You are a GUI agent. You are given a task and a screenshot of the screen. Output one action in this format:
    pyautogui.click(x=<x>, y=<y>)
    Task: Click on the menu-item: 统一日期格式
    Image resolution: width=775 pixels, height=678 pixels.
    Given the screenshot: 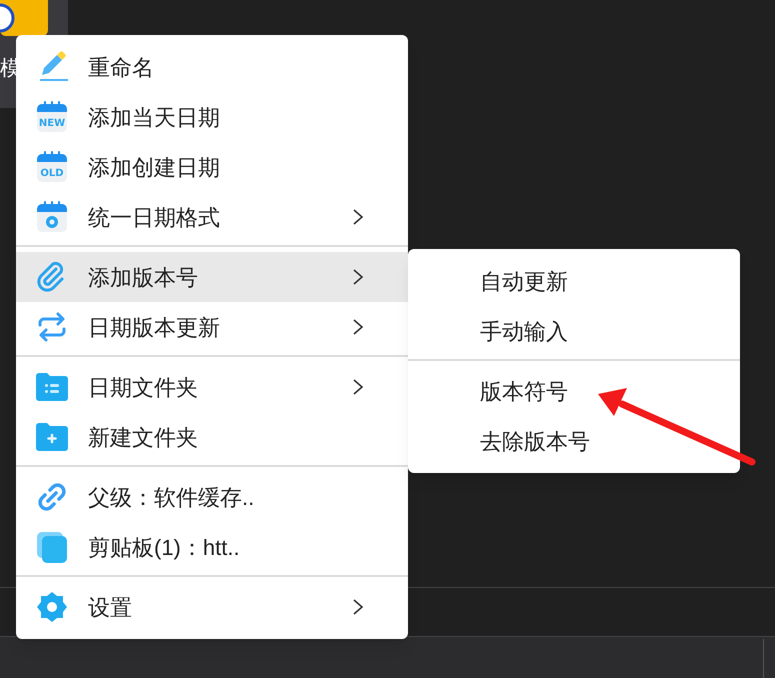 What is the action you would take?
    pyautogui.click(x=212, y=217)
    